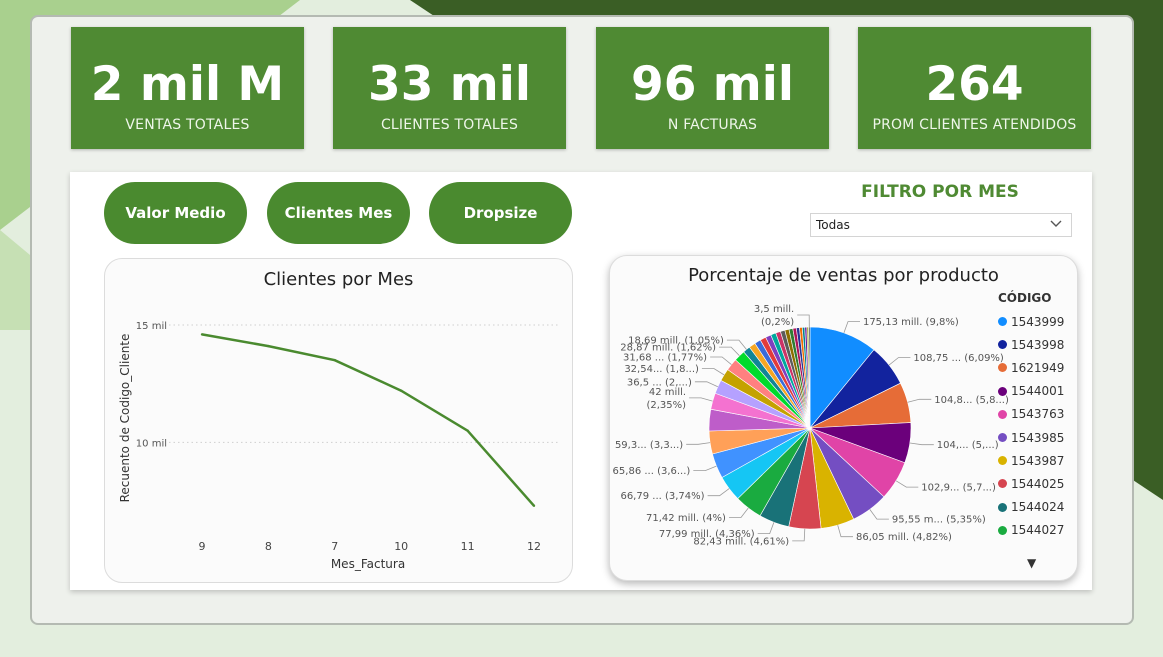 This screenshot has height=657, width=1163. What do you see at coordinates (958, 488) in the screenshot?
I see `data-label: 102,9... (5,7...)` at bounding box center [958, 488].